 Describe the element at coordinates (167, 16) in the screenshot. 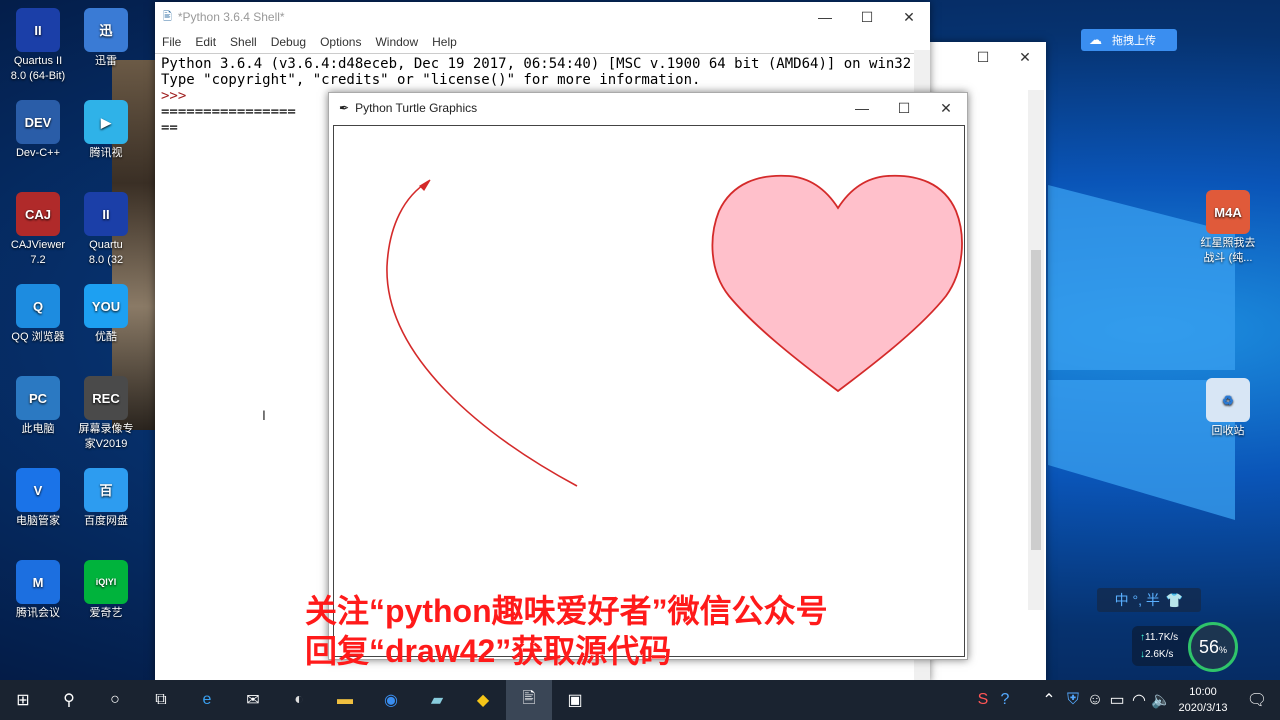

I see `python-icon: 🖹` at that location.